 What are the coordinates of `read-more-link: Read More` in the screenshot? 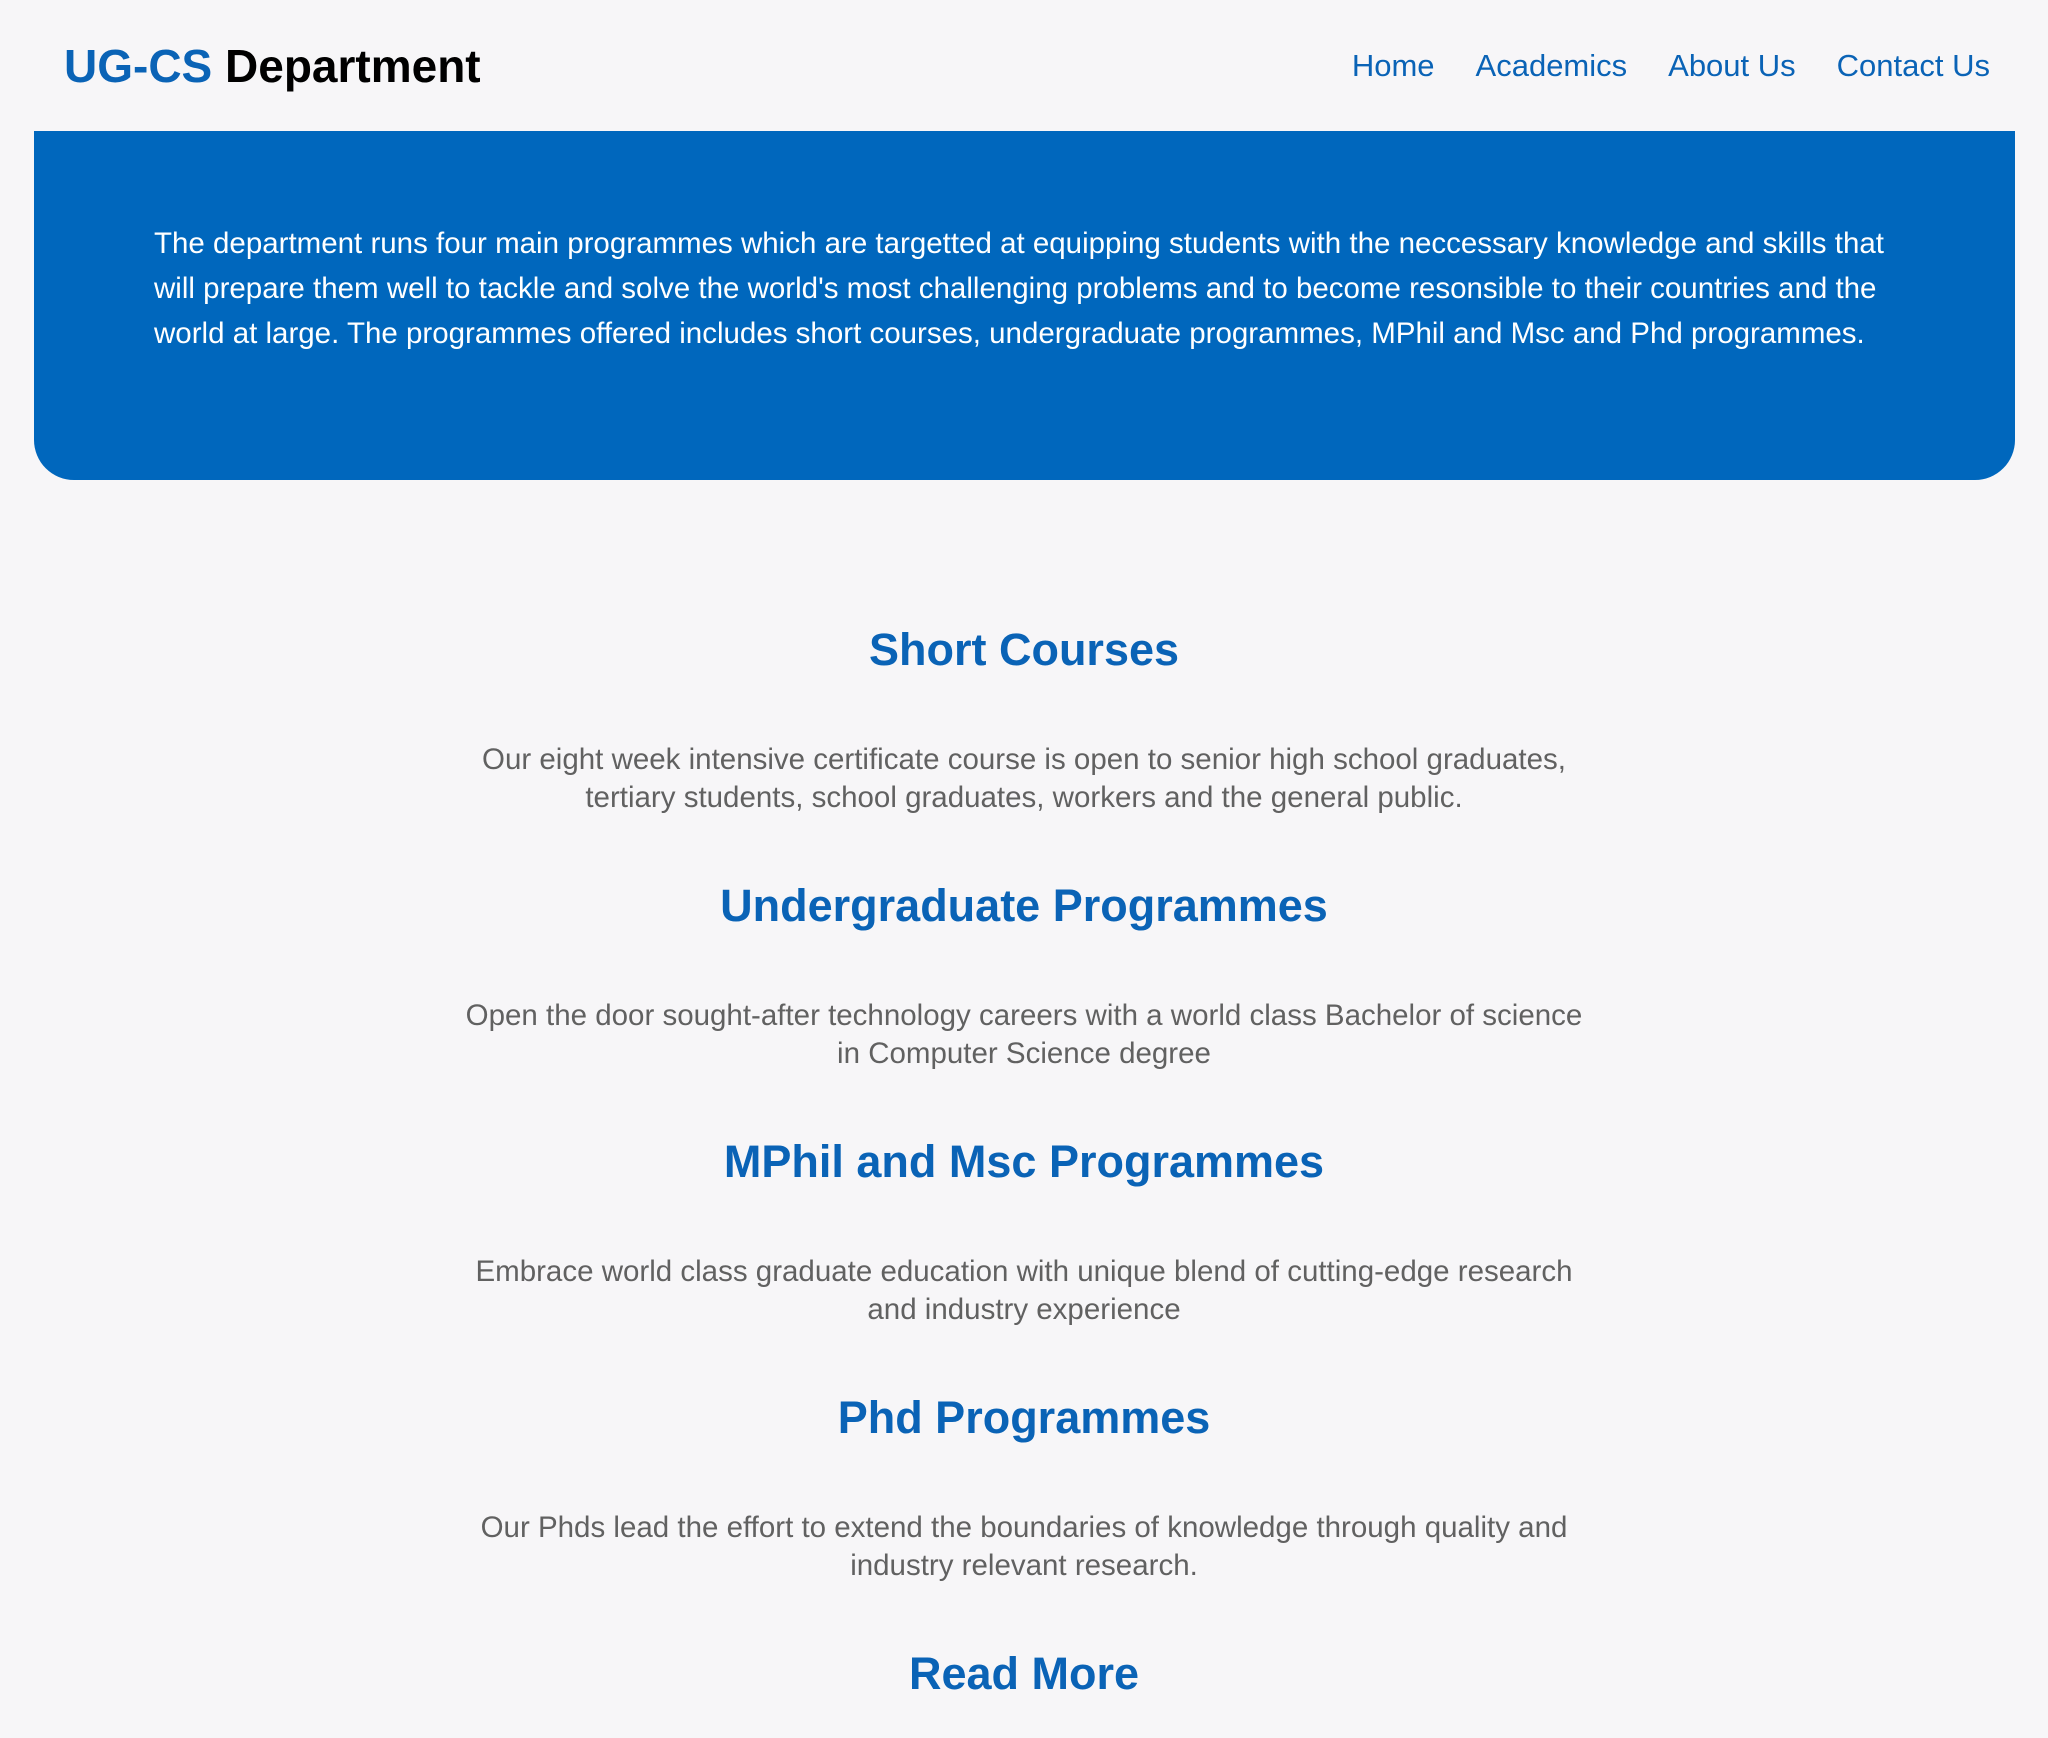 It's located at (1024, 1674).